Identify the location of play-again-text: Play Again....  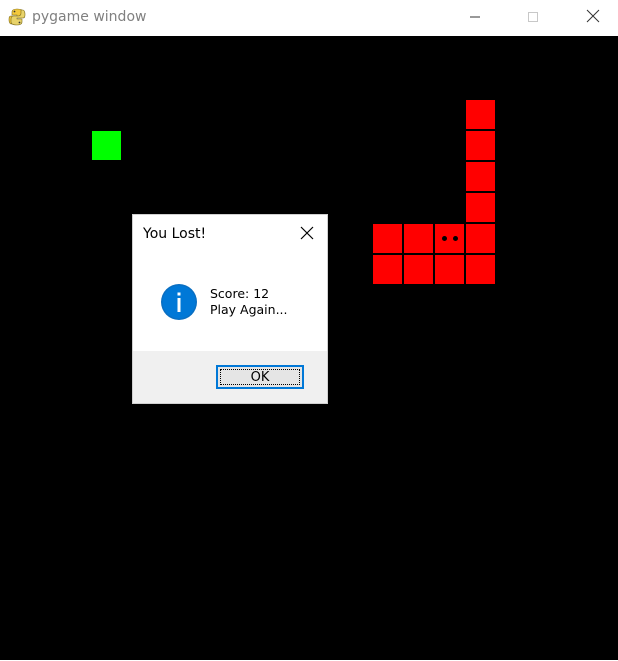
(249, 309).